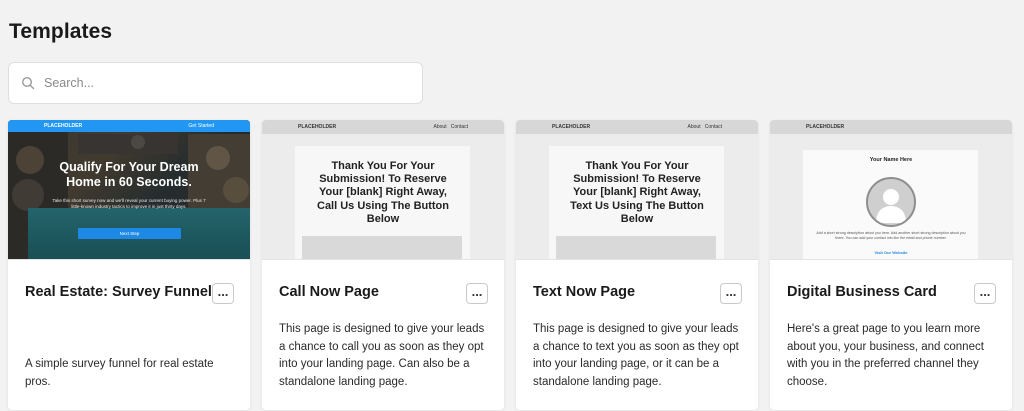 The height and width of the screenshot is (411, 1024). I want to click on card-title: Call Now Page, so click(329, 292).